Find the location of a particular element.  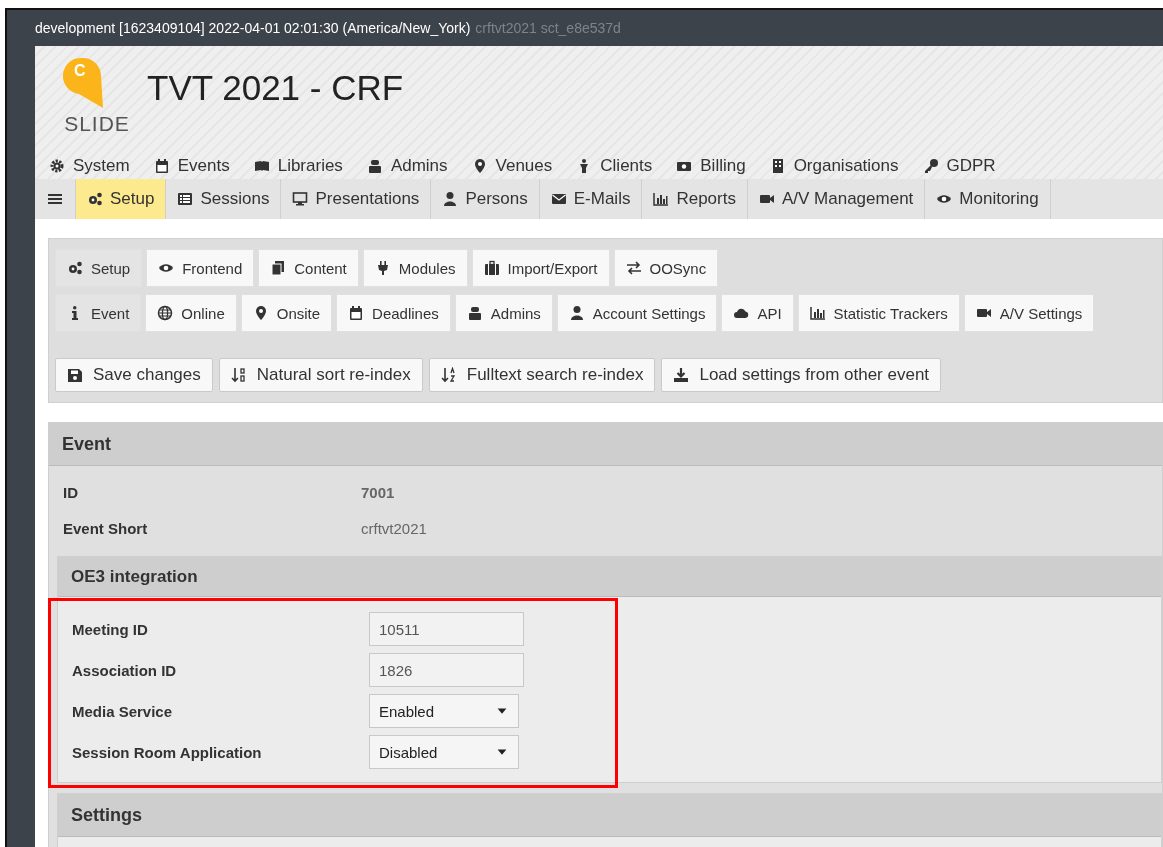

main-menu-item: Libraries is located at coordinates (298, 166).